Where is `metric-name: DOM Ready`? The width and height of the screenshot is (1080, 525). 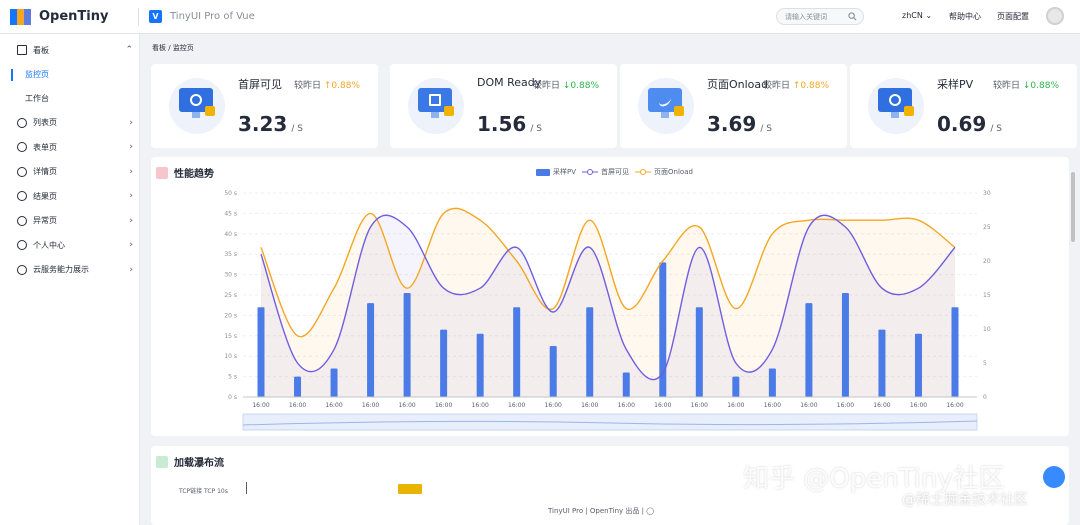
metric-name: DOM Ready is located at coordinates (509, 82).